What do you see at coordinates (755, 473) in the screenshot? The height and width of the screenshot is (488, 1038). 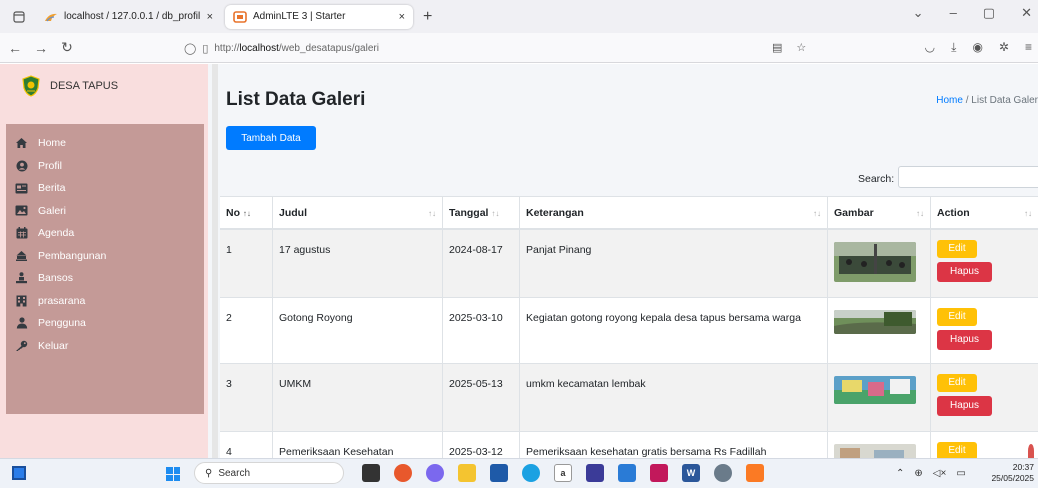 I see `xampp-icon` at bounding box center [755, 473].